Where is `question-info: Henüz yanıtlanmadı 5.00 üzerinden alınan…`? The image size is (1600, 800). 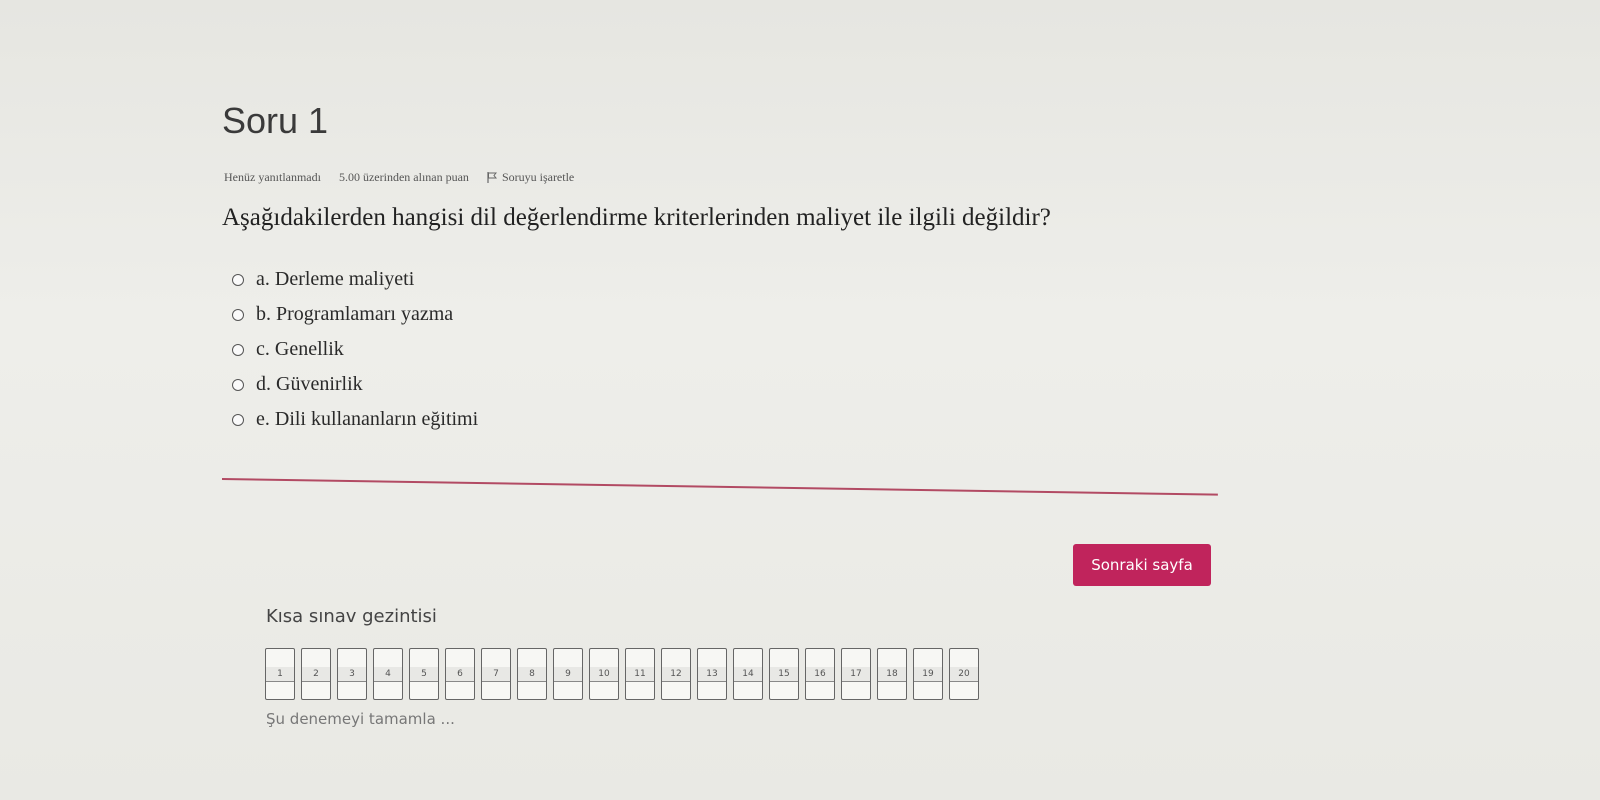
question-info: Henüz yanıtlanmadı 5.00 üzerinden alınan… is located at coordinates (399, 177).